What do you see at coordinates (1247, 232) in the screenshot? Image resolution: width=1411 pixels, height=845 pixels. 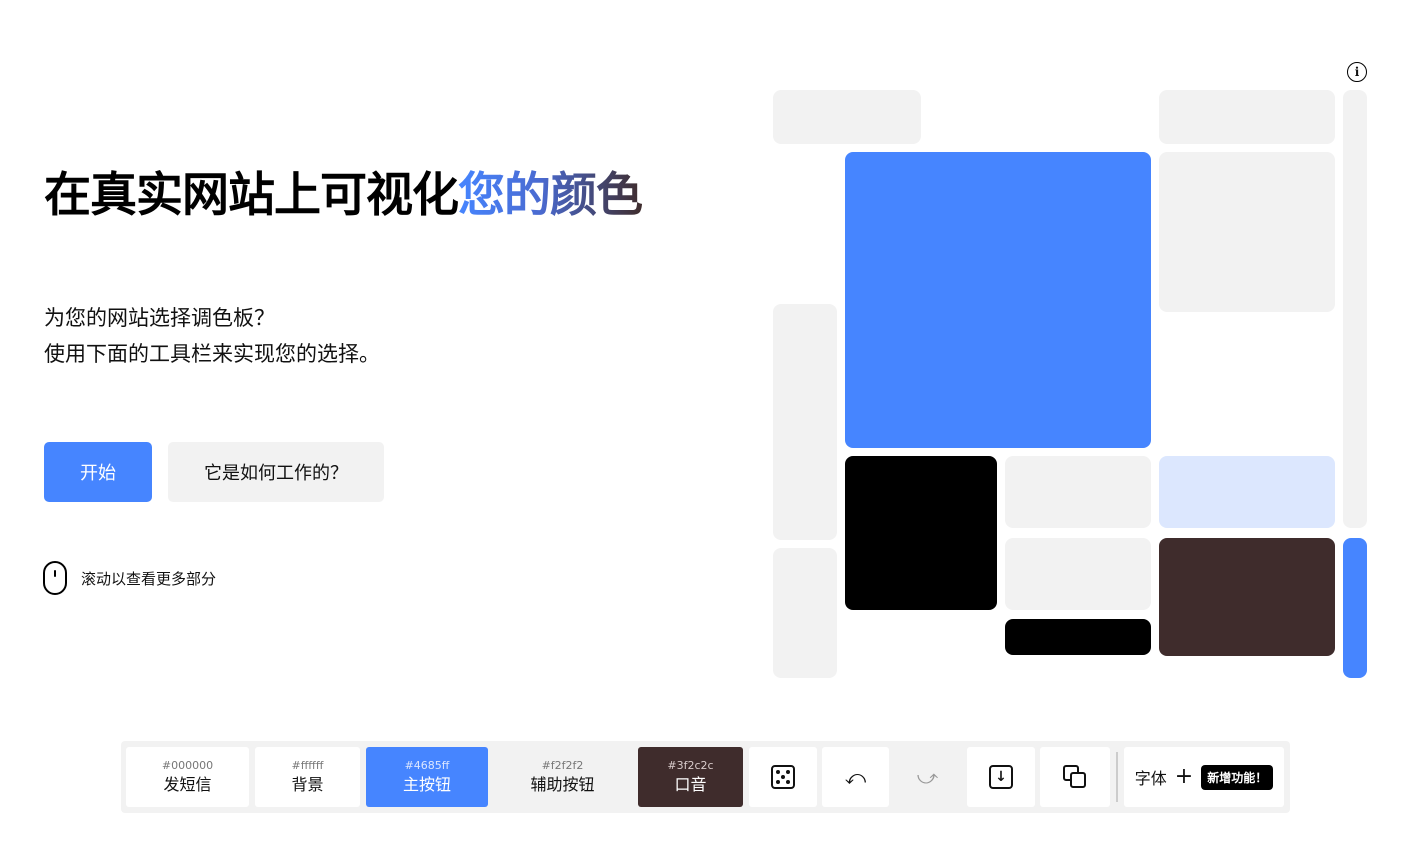 I see `preview-block-right-medium` at bounding box center [1247, 232].